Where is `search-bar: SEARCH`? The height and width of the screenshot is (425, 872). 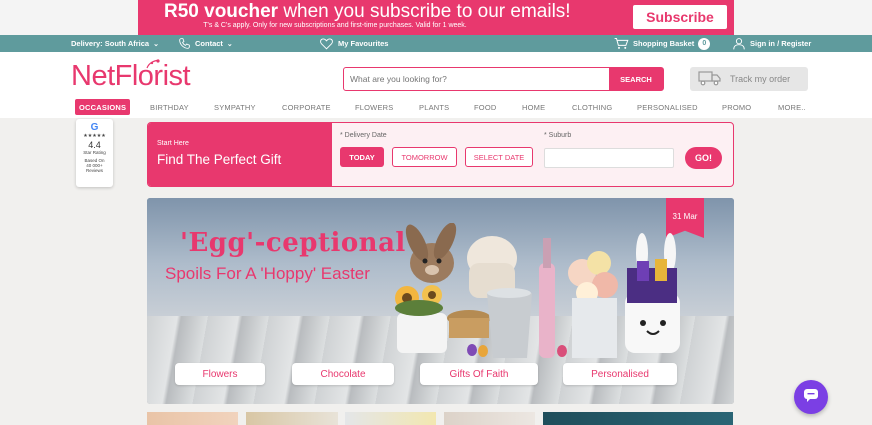
search-bar: SEARCH is located at coordinates (503, 79).